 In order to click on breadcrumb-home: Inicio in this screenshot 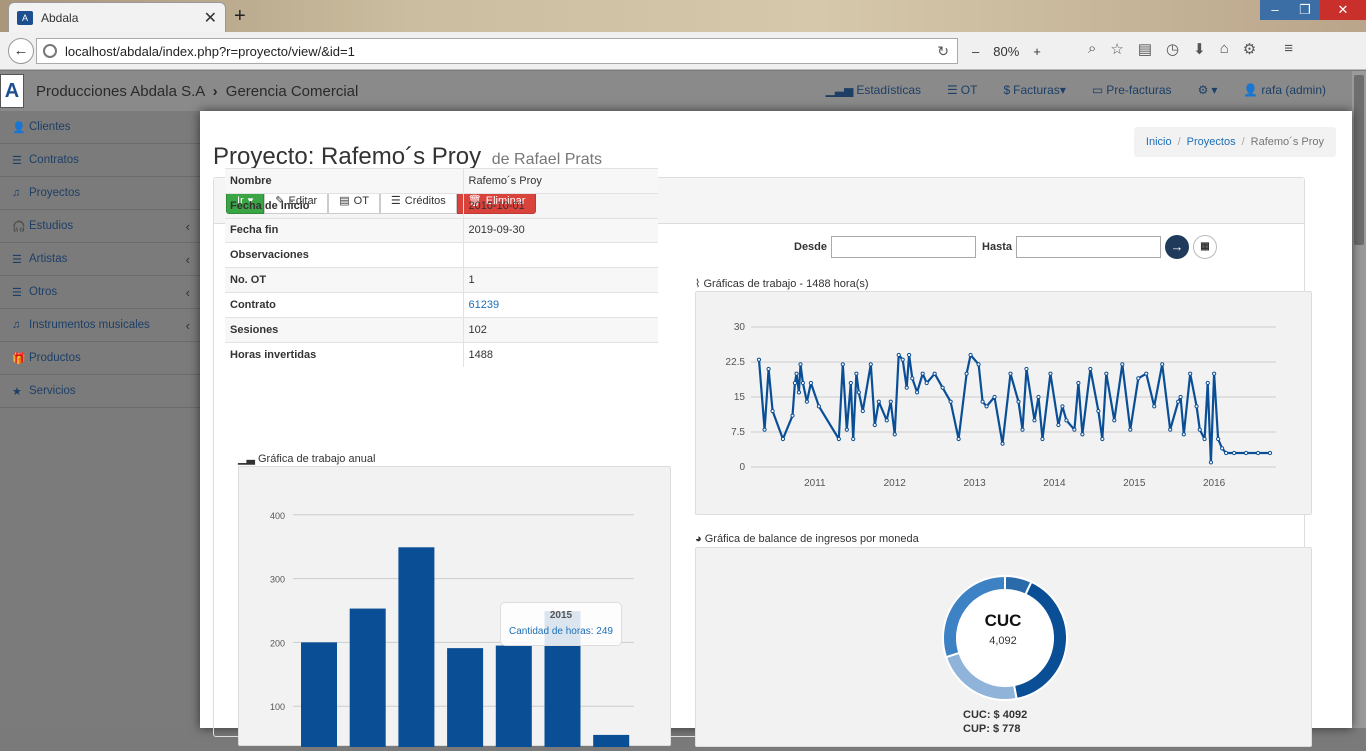, I will do `click(1159, 142)`.